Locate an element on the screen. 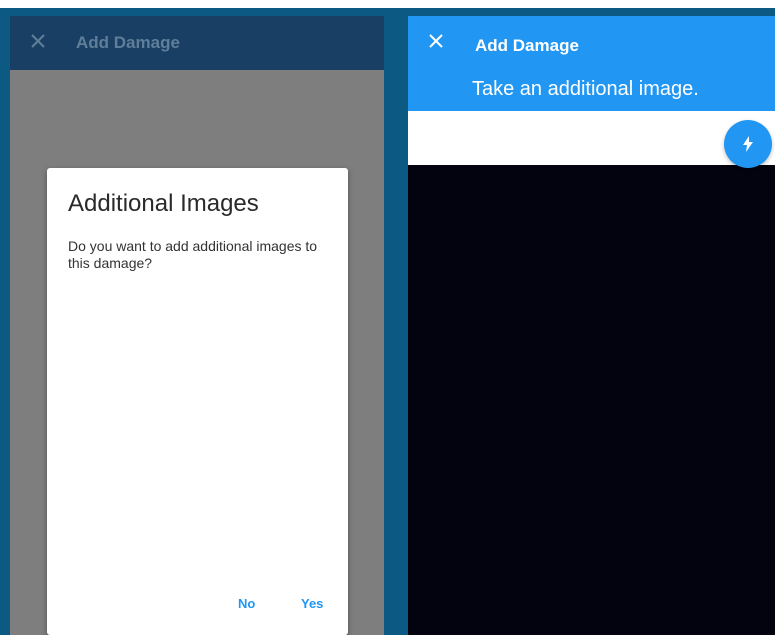  flash-icon is located at coordinates (748, 144).